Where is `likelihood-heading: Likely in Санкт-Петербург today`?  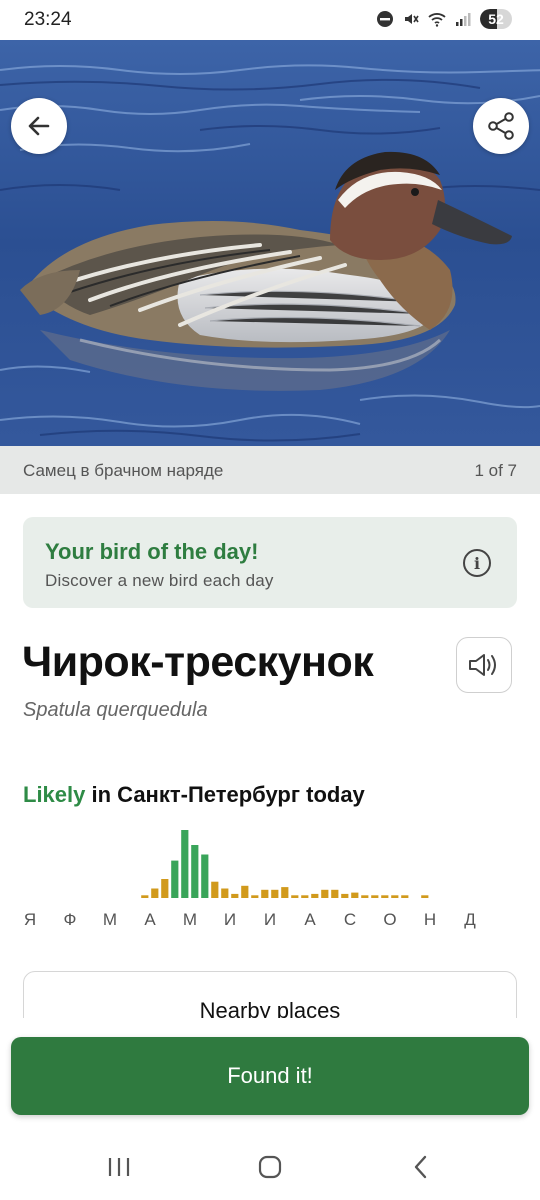 likelihood-heading: Likely in Санкт-Петербург today is located at coordinates (194, 795).